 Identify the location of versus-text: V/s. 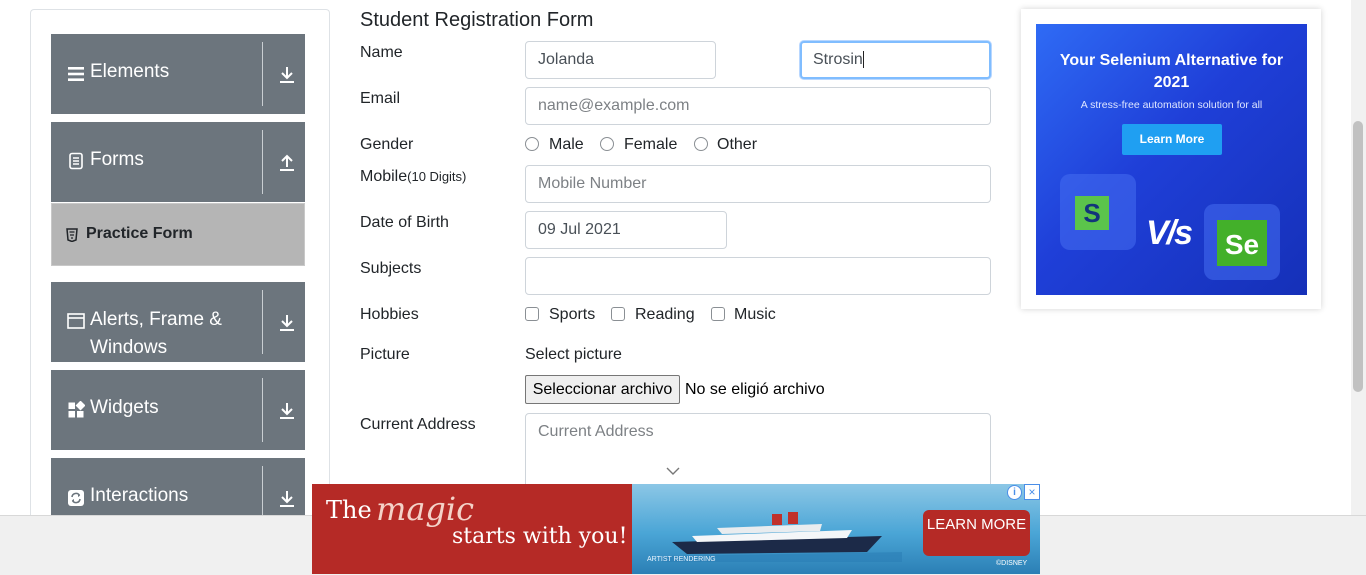
(1169, 233).